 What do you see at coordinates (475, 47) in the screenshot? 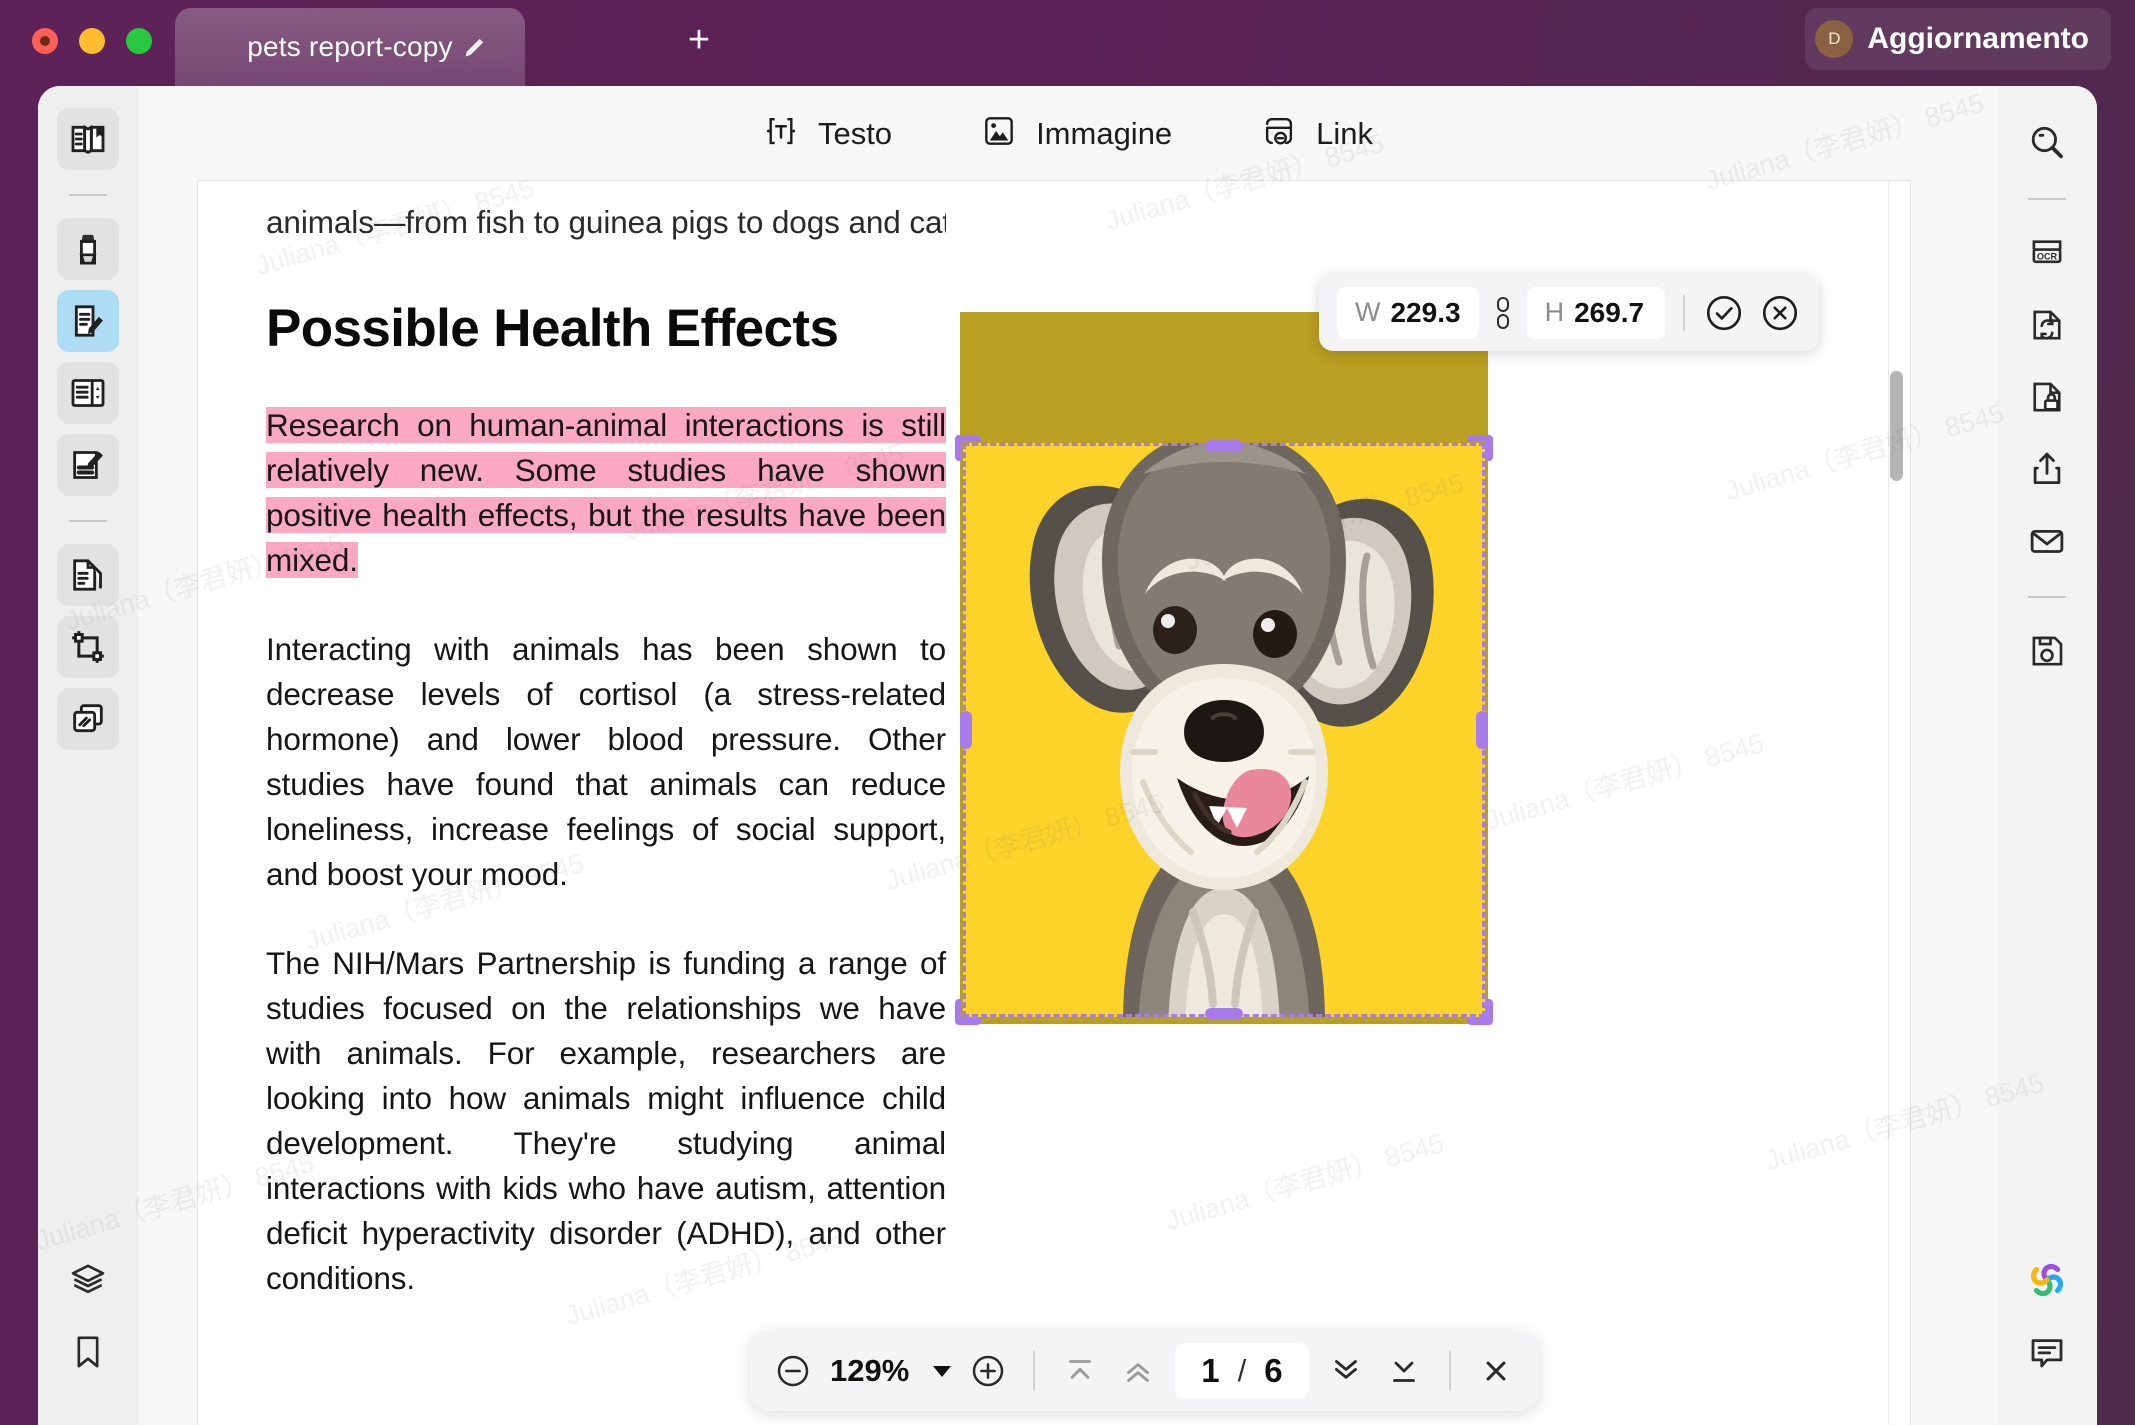
I see `rename-tab-icon` at bounding box center [475, 47].